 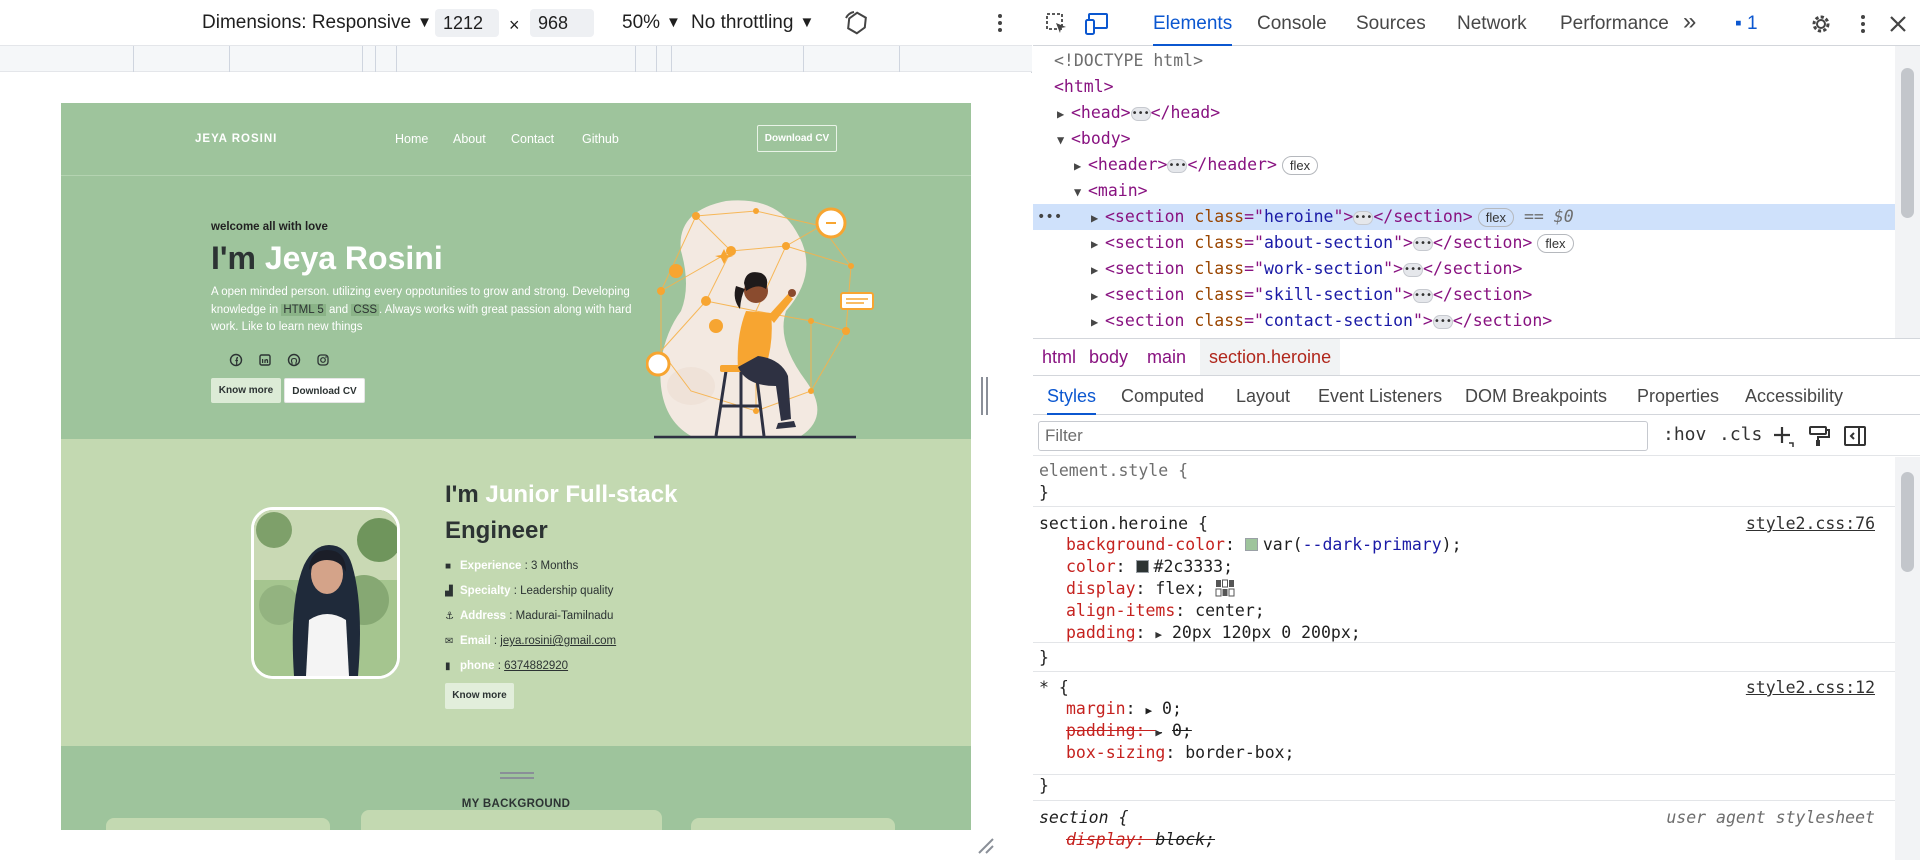 What do you see at coordinates (1292, 23) in the screenshot?
I see `tab-console: Console` at bounding box center [1292, 23].